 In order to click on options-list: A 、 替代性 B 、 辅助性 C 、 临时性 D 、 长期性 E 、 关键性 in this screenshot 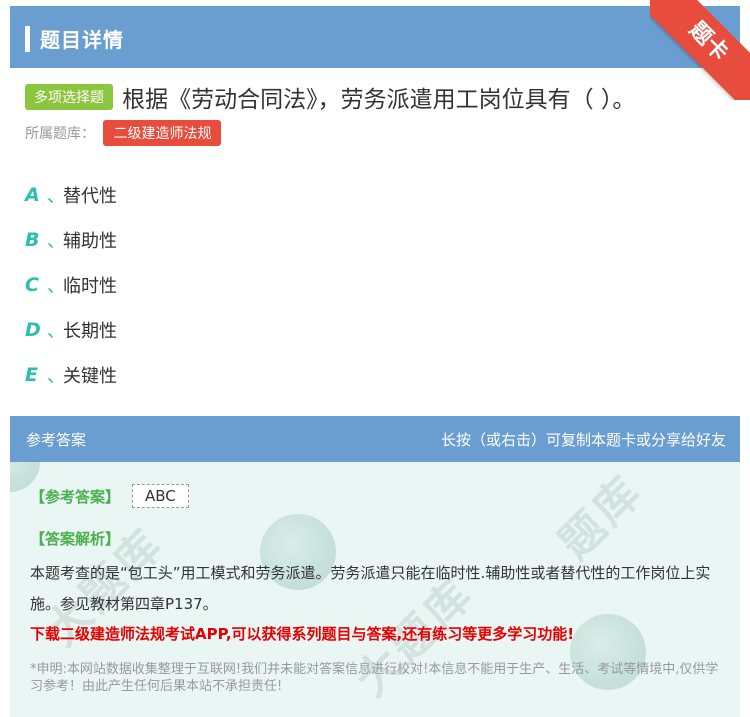, I will do `click(71, 284)`.